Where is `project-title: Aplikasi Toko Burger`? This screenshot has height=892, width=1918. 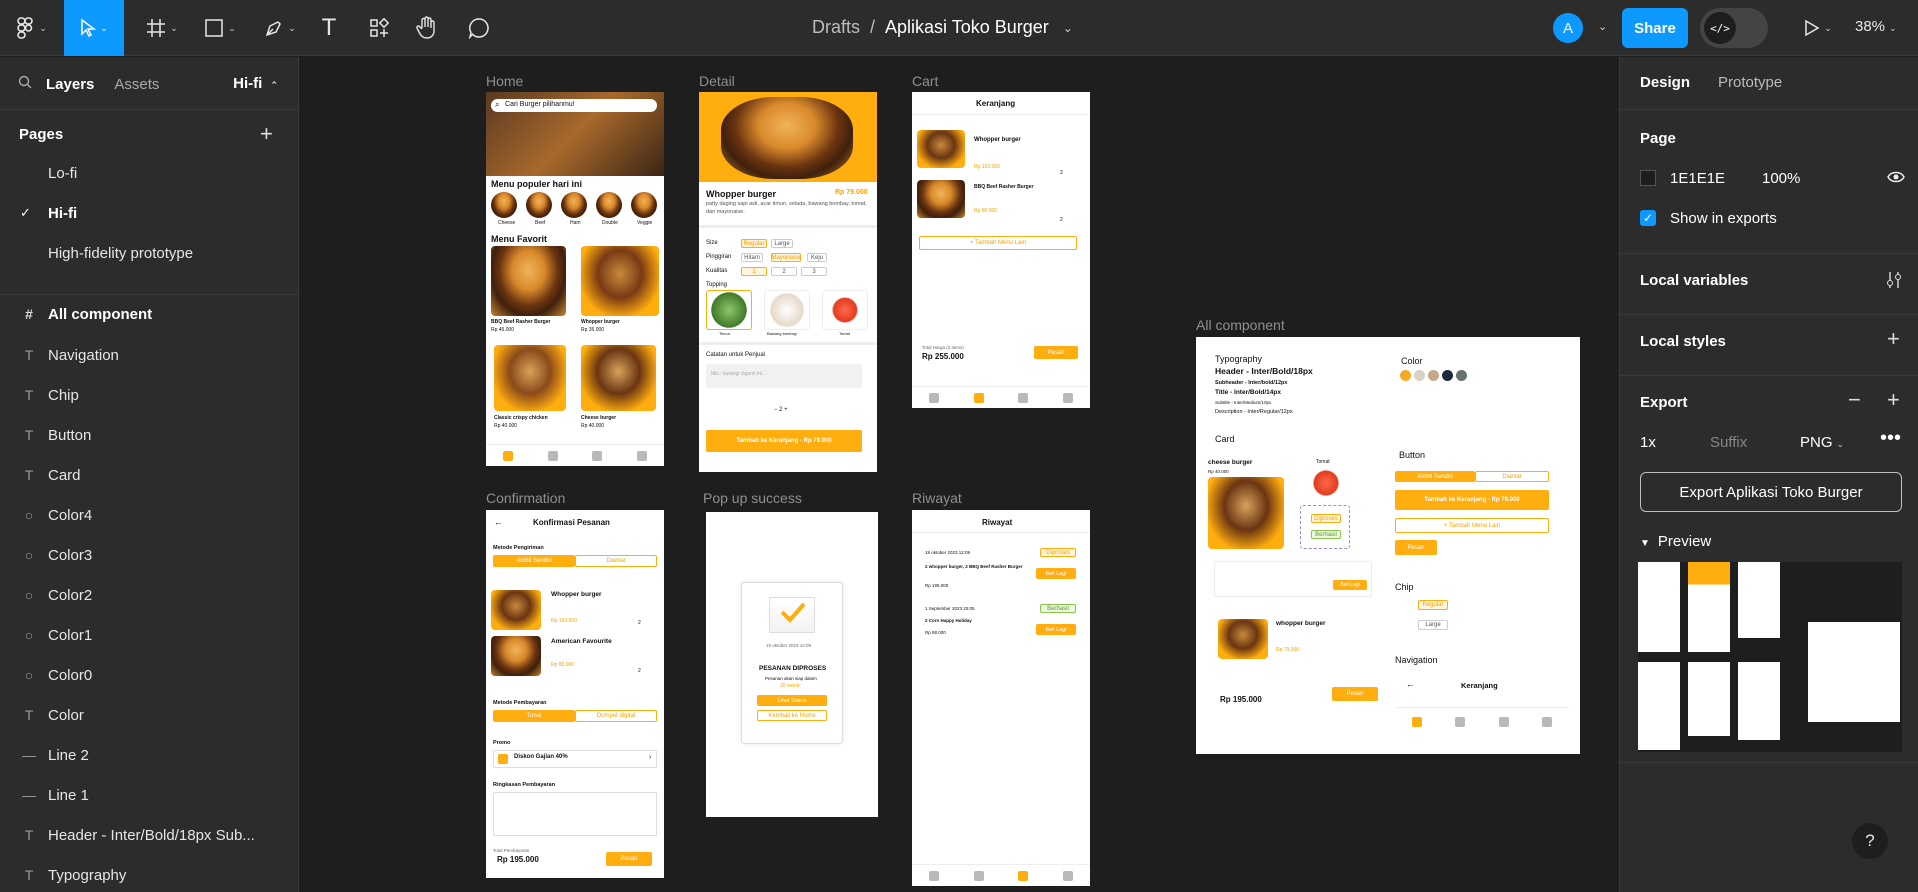 project-title: Aplikasi Toko Burger is located at coordinates (967, 27).